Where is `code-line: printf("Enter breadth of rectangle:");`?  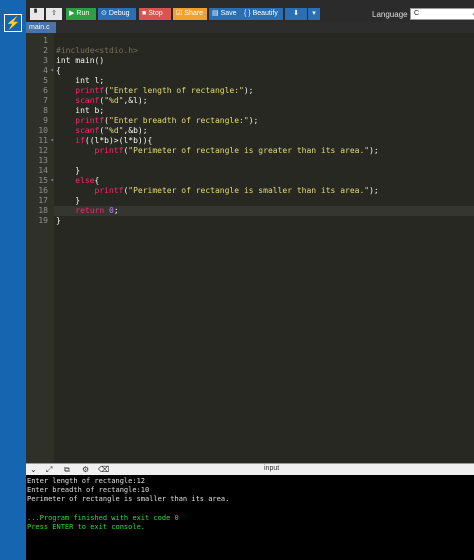 code-line: printf("Enter breadth of rectangle:"); is located at coordinates (167, 120).